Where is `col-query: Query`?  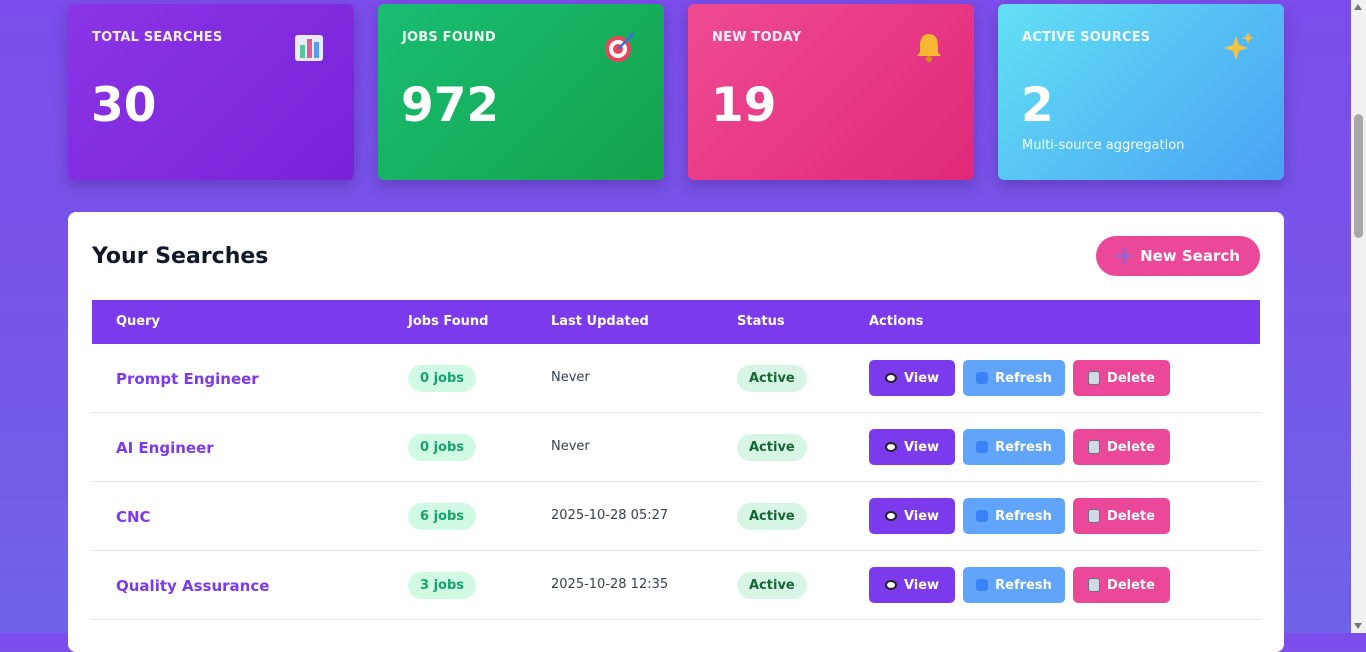 col-query: Query is located at coordinates (138, 321).